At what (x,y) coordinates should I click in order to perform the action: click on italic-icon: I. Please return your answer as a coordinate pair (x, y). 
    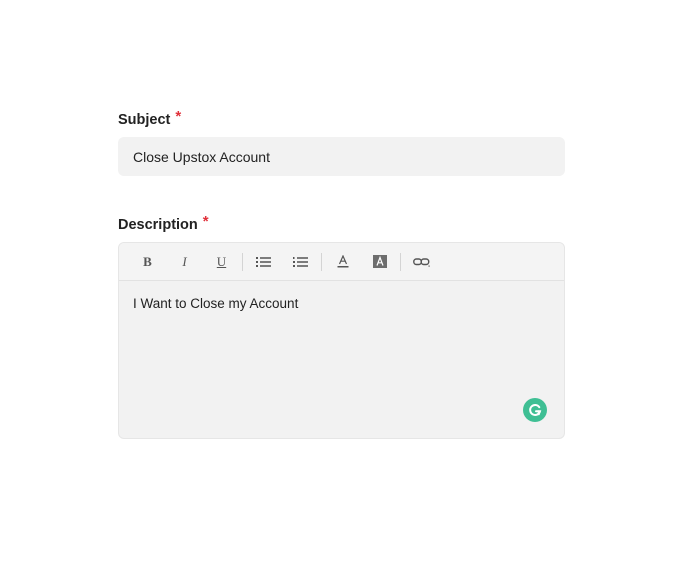
    Looking at the image, I should click on (184, 261).